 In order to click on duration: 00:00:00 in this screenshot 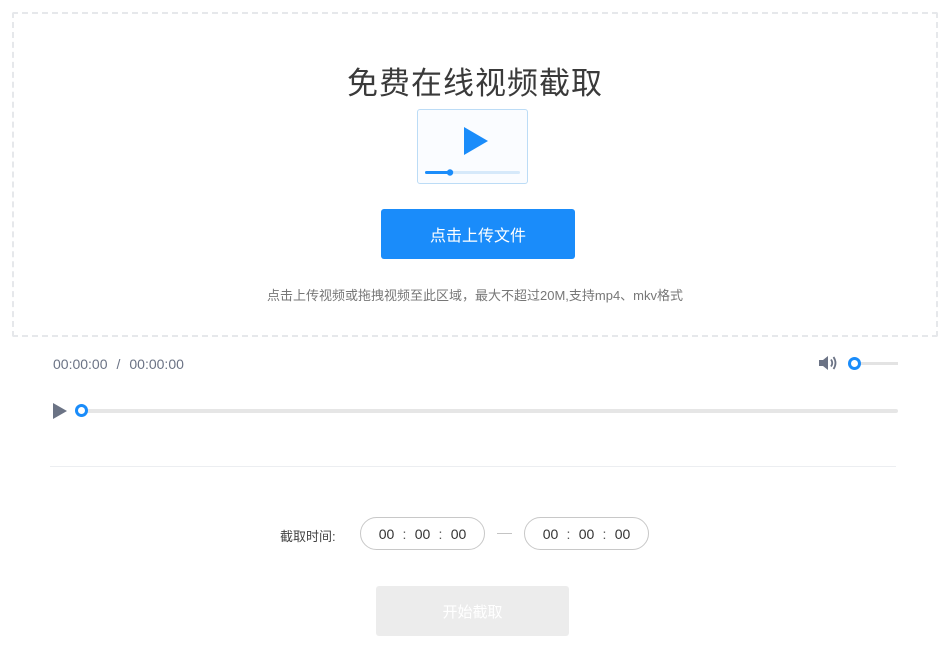, I will do `click(156, 364)`.